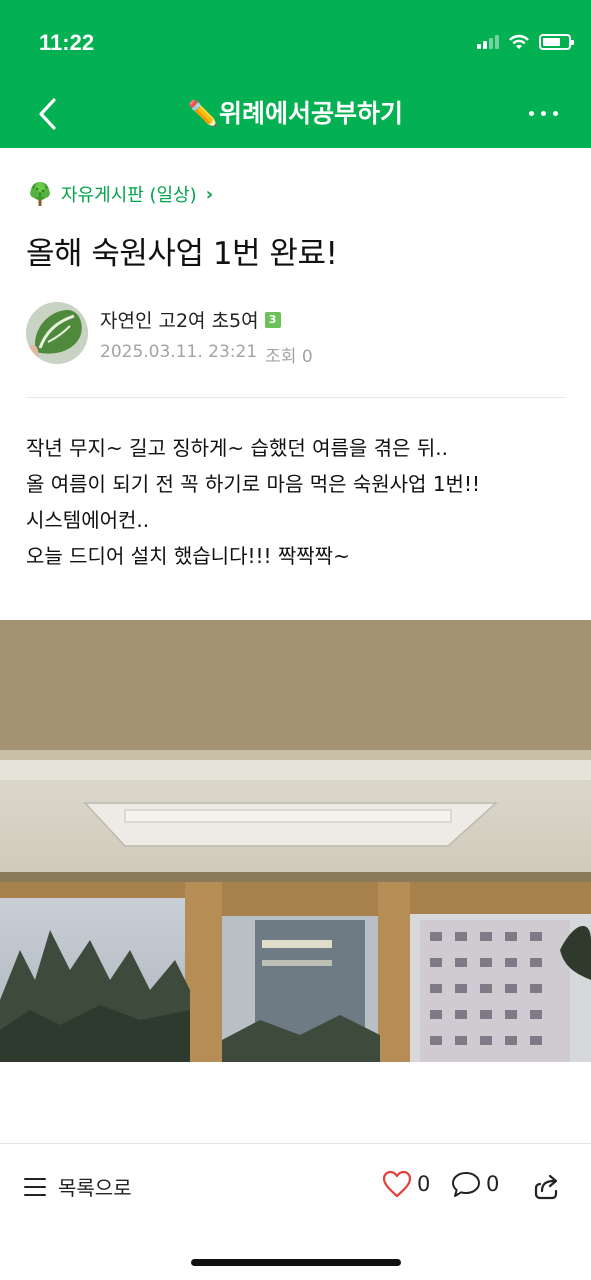 The width and height of the screenshot is (591, 1280). I want to click on post-title: 올해 숙원사업 1번 완료!, so click(182, 254).